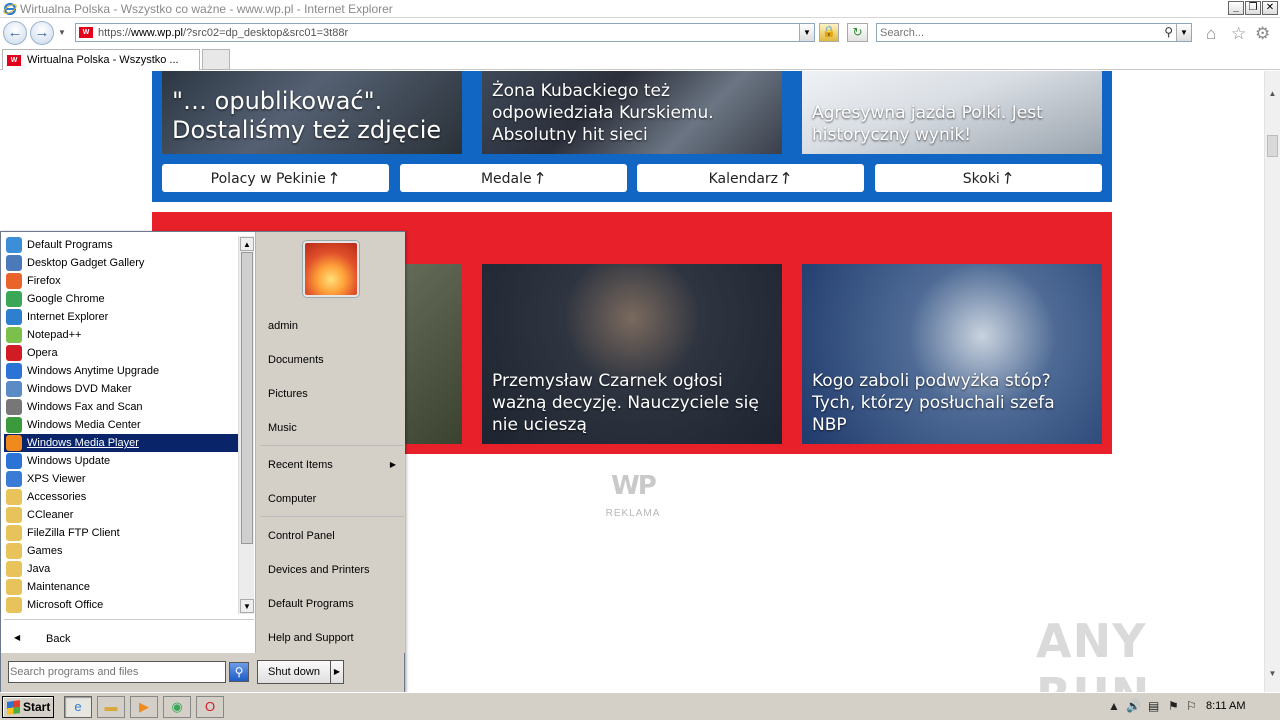 The width and height of the screenshot is (1280, 720). Describe the element at coordinates (829, 32) in the screenshot. I see `security-lock-icon: 🔒` at that location.